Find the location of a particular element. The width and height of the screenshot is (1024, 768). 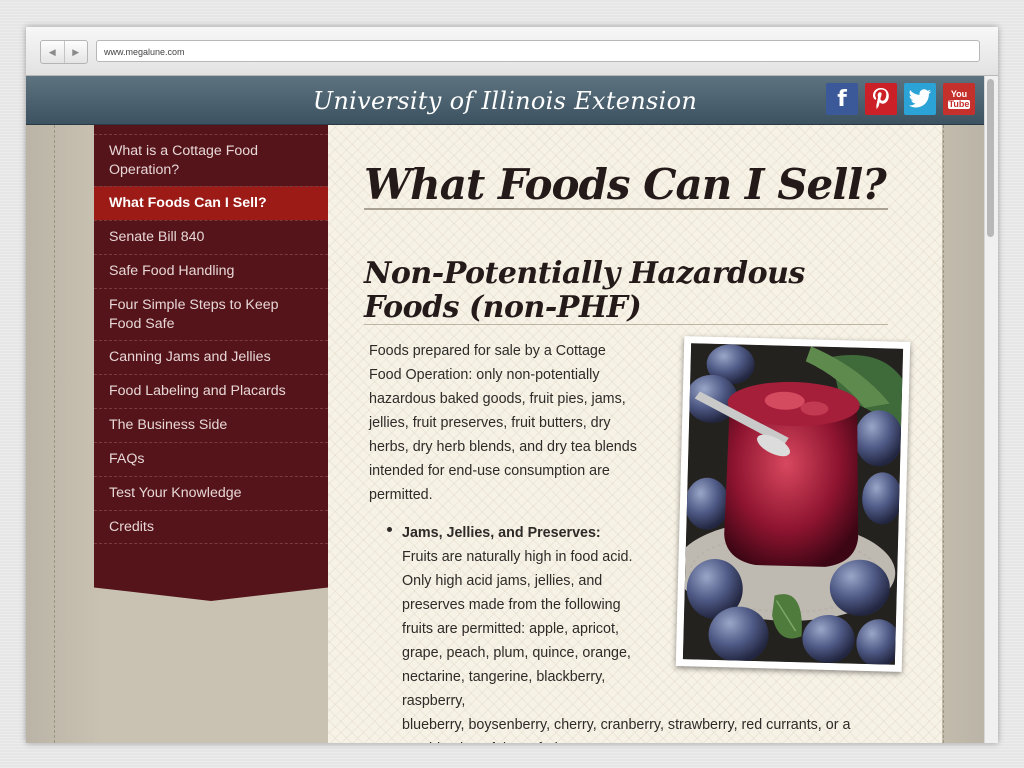

pinterest-icon is located at coordinates (881, 99).